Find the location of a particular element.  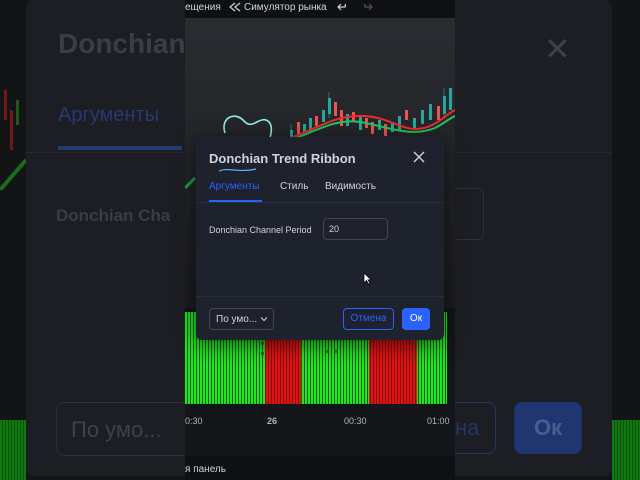

background-candles is located at coordinates (13, 140).